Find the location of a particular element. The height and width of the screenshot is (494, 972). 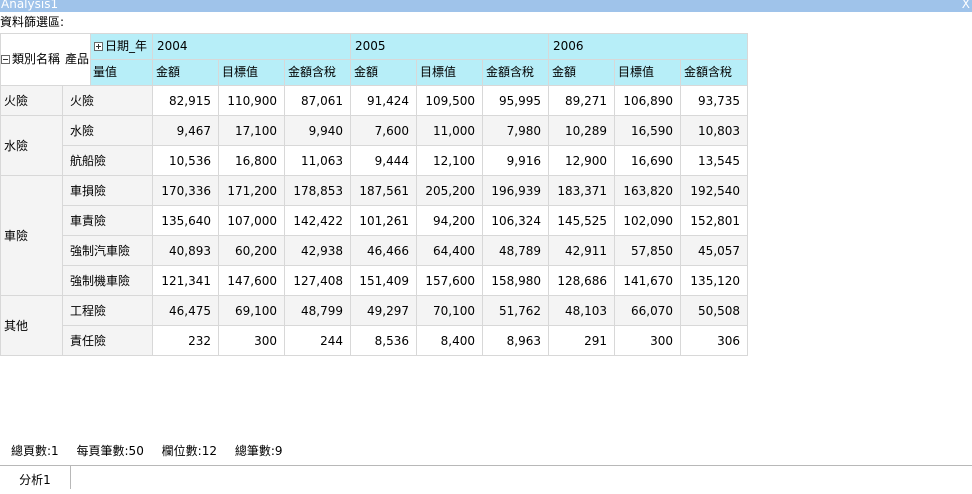

value-cell: 48,103 is located at coordinates (582, 310).